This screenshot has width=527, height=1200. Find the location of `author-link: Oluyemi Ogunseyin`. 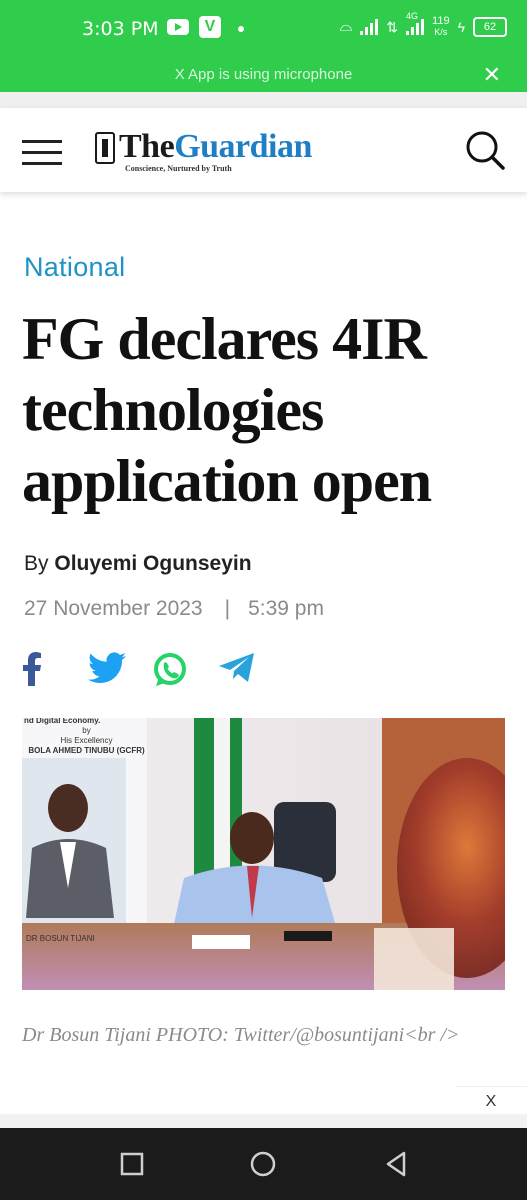

author-link: Oluyemi Ogunseyin is located at coordinates (152, 563).